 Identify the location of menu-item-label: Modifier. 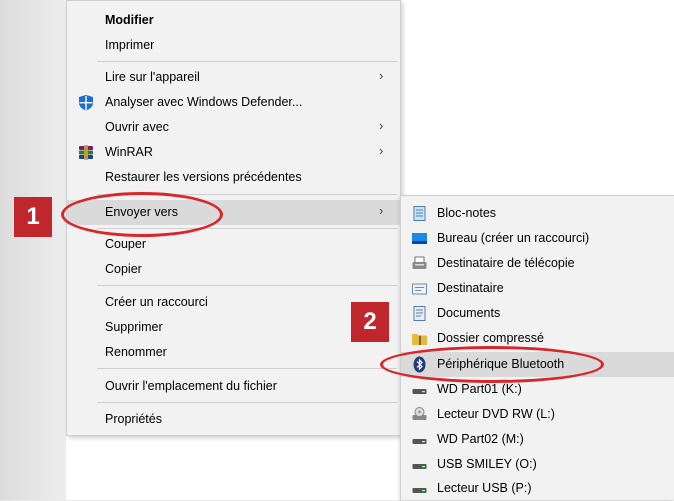
(129, 20).